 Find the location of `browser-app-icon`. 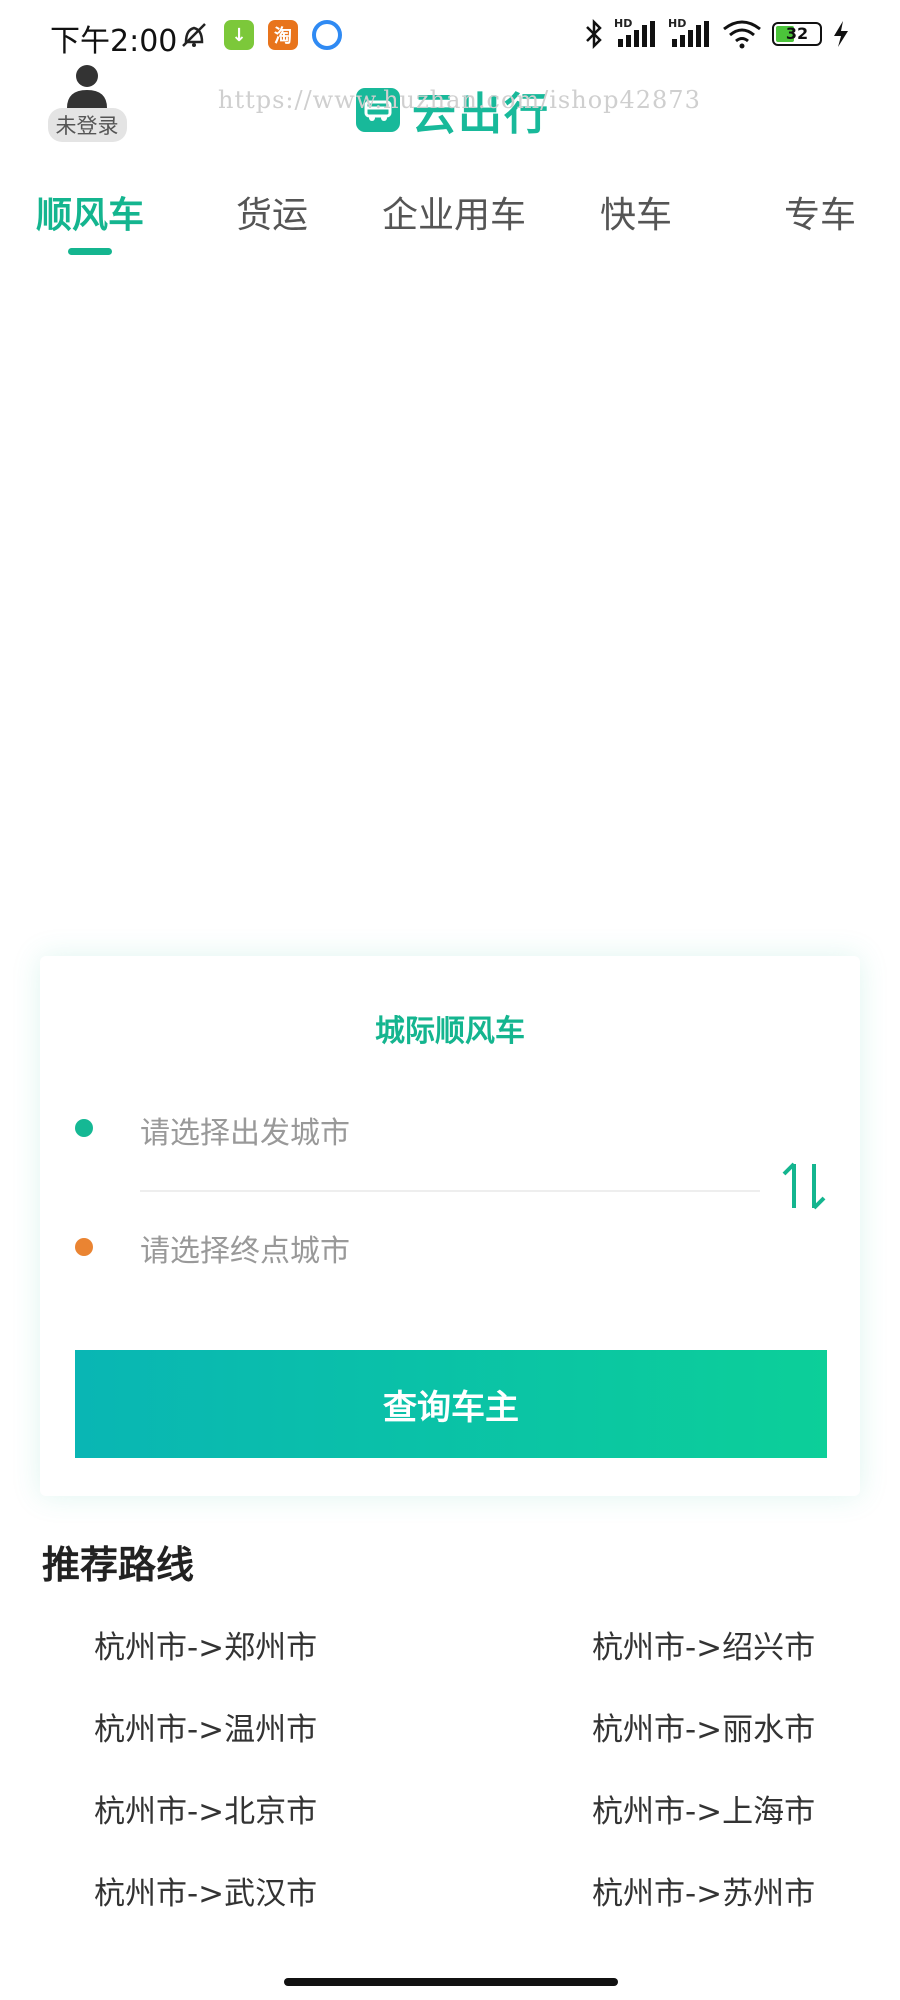

browser-app-icon is located at coordinates (327, 35).